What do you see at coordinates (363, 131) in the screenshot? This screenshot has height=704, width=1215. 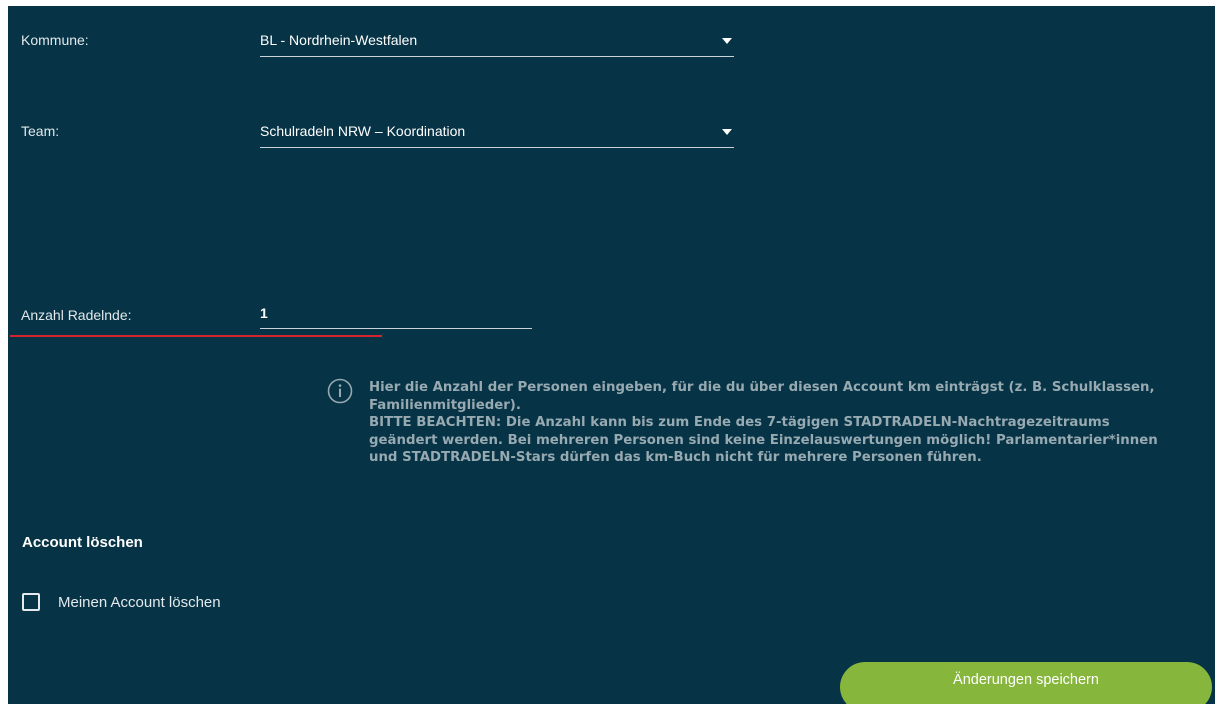 I see `team-select-value: Schulradeln NRW – Koordination` at bounding box center [363, 131].